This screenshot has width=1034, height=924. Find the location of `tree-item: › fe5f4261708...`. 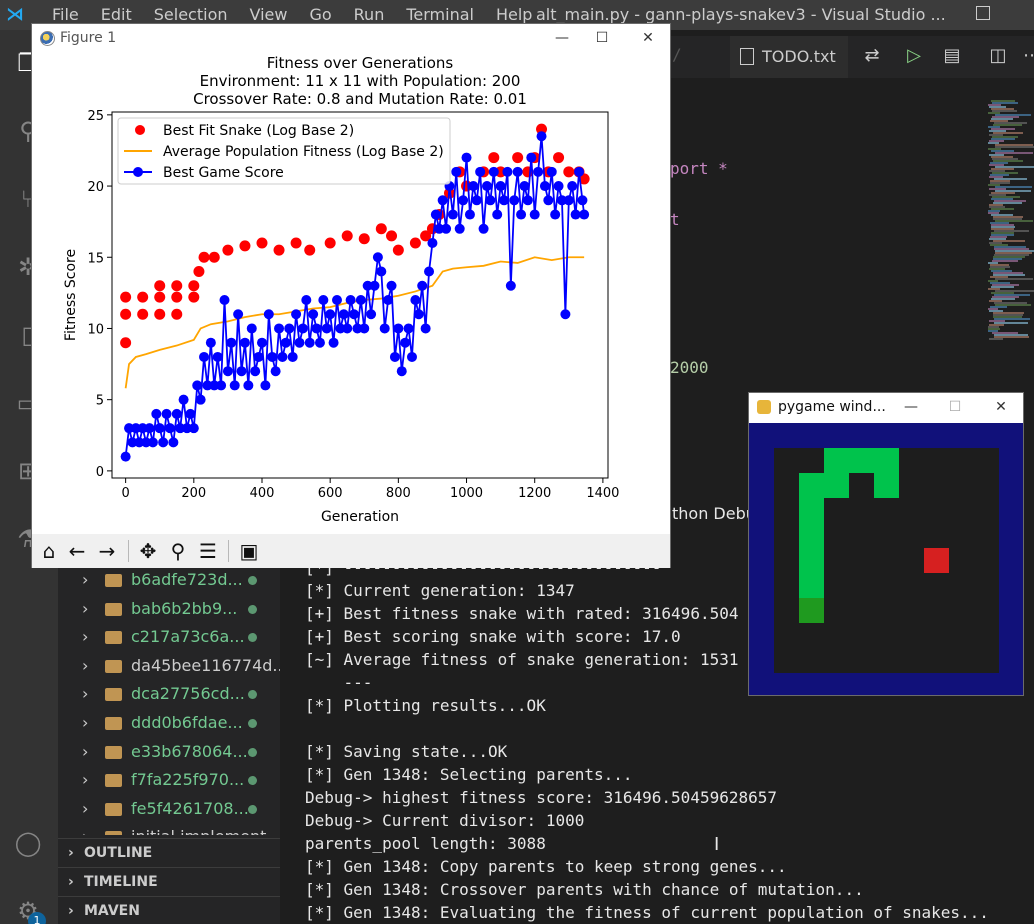

tree-item: › fe5f4261708... is located at coordinates (169, 809).